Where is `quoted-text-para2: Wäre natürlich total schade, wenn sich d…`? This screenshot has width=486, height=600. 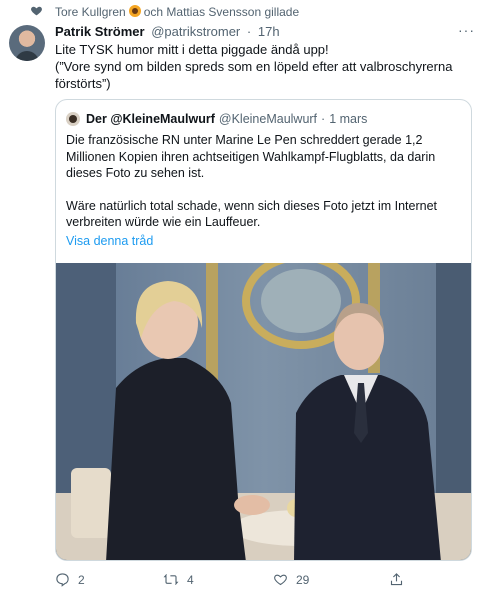
quoted-text-para2: Wäre natürlich total schade, wenn sich d… is located at coordinates (252, 214).